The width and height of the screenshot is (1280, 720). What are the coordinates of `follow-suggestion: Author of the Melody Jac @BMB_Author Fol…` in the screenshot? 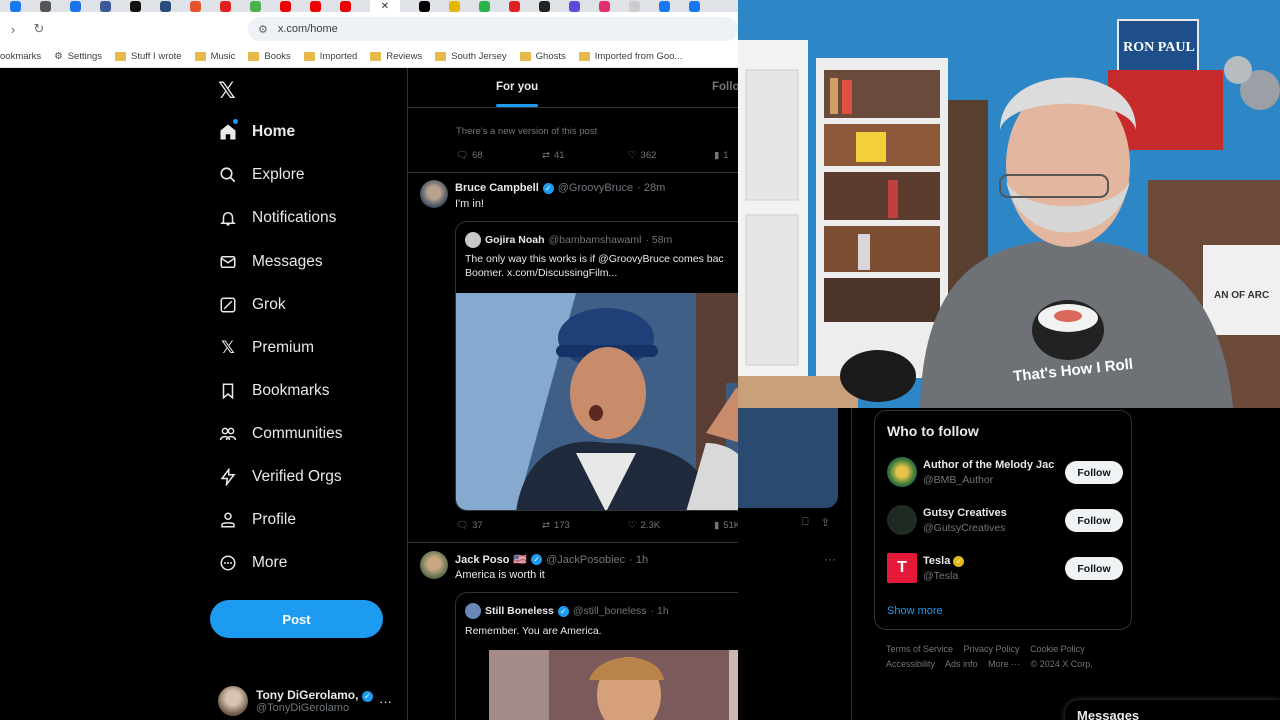 It's located at (1005, 473).